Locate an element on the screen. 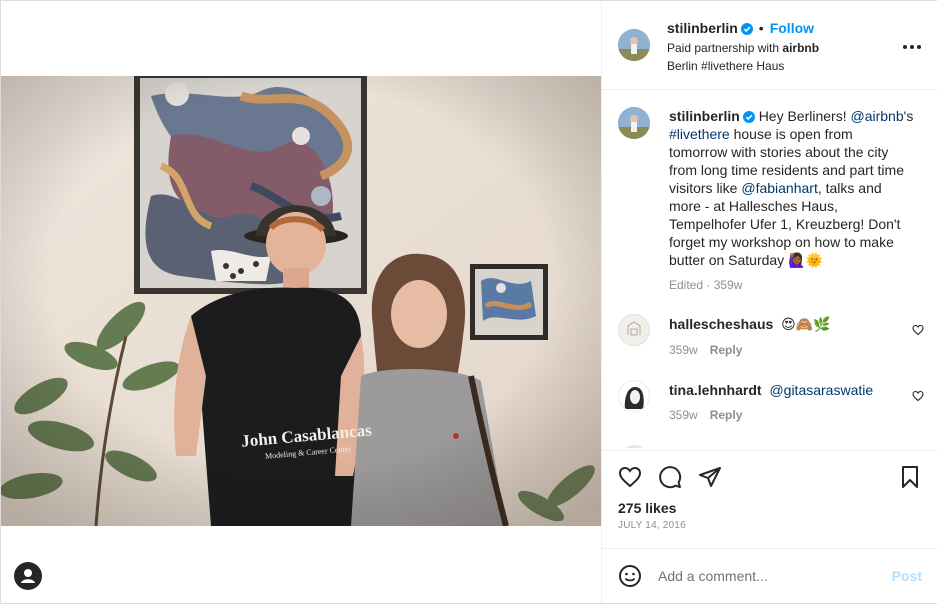 This screenshot has height=604, width=937. paid-partnership-line: Paid partnership with airbnb is located at coordinates (743, 48).